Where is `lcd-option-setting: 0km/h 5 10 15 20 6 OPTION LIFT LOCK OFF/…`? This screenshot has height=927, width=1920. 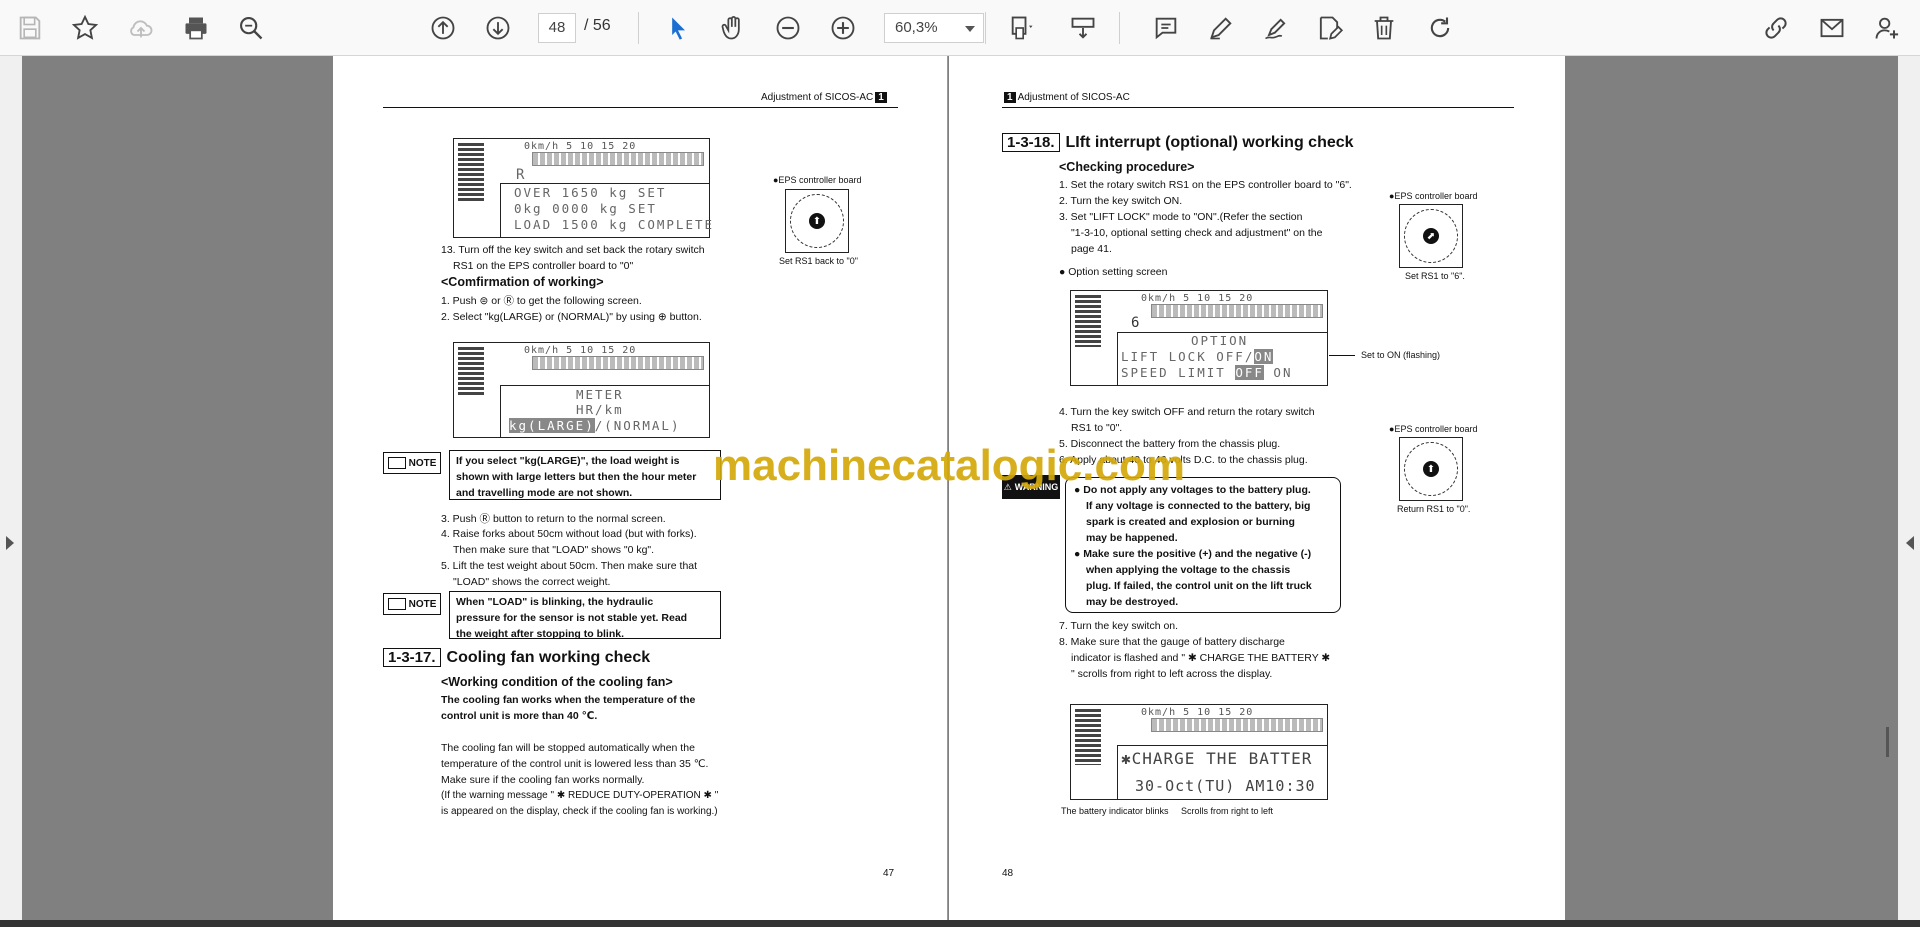 lcd-option-setting: 0km/h 5 10 15 20 6 OPTION LIFT LOCK OFF/… is located at coordinates (1199, 338).